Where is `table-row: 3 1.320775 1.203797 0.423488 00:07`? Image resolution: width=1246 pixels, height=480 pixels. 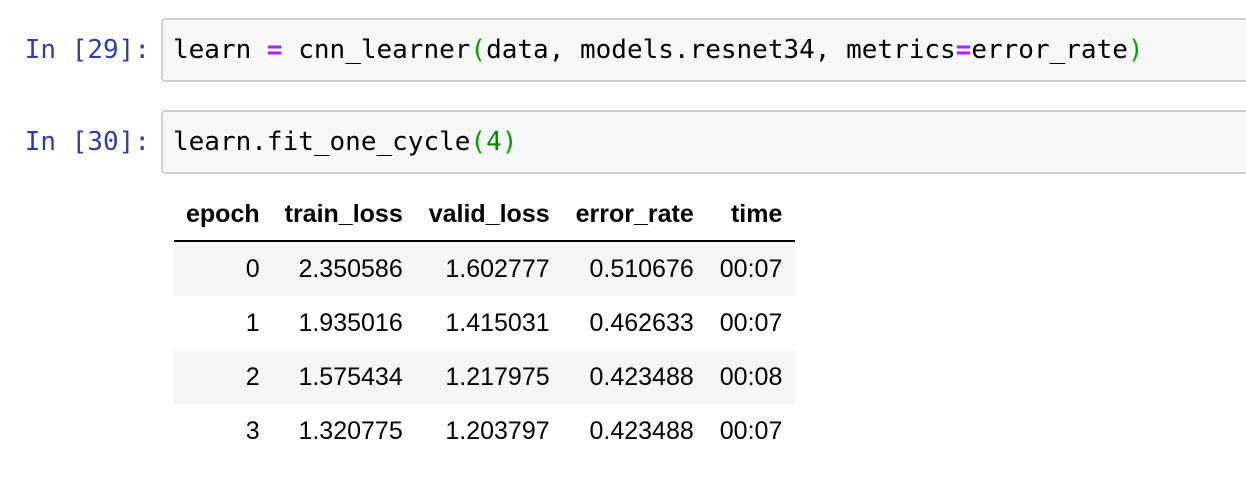
table-row: 3 1.320775 1.203797 0.423488 00:07 is located at coordinates (485, 431).